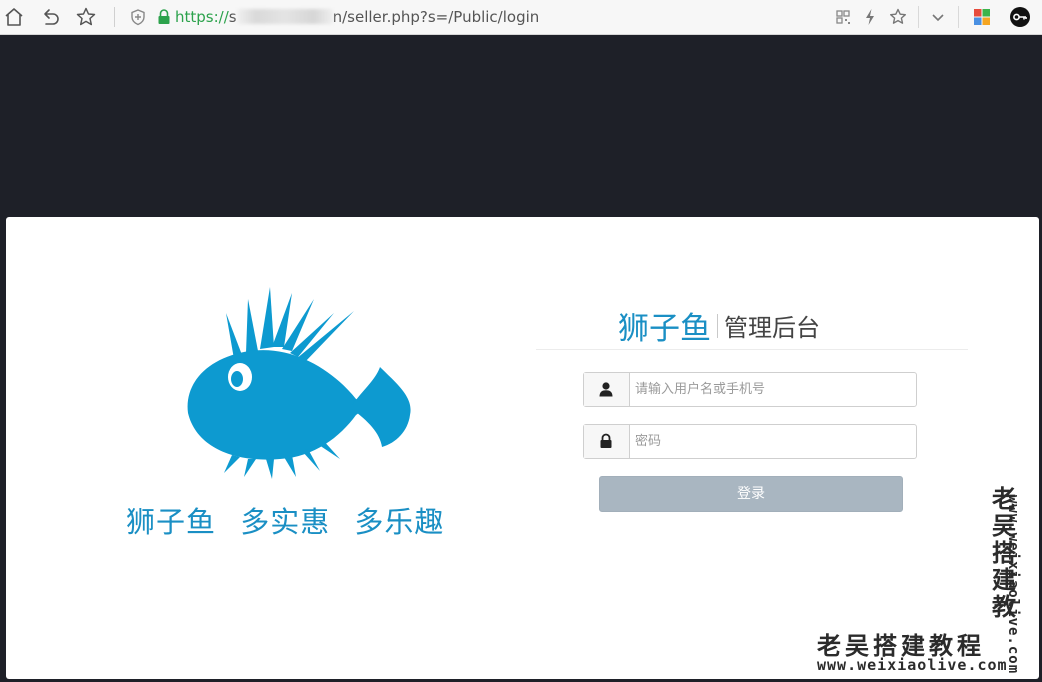 The height and width of the screenshot is (682, 1042). What do you see at coordinates (1013, 585) in the screenshot?
I see `watermark-vertical-url: www.weixiaolive.com` at bounding box center [1013, 585].